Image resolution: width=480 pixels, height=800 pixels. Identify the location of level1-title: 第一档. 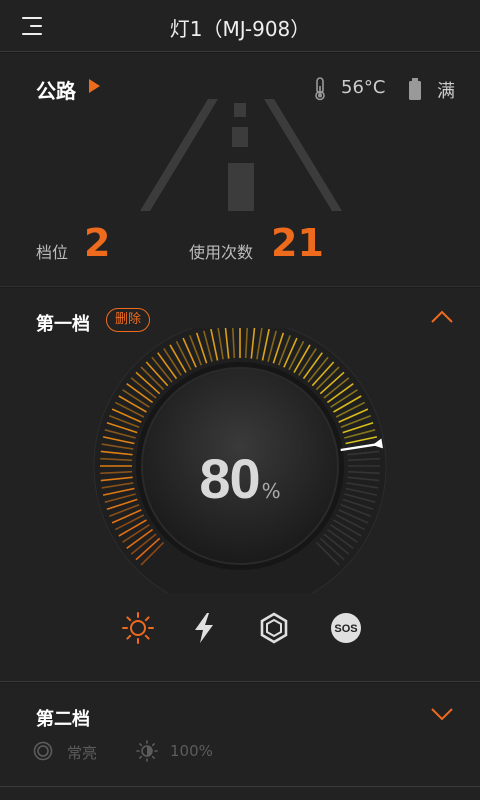
(63, 324).